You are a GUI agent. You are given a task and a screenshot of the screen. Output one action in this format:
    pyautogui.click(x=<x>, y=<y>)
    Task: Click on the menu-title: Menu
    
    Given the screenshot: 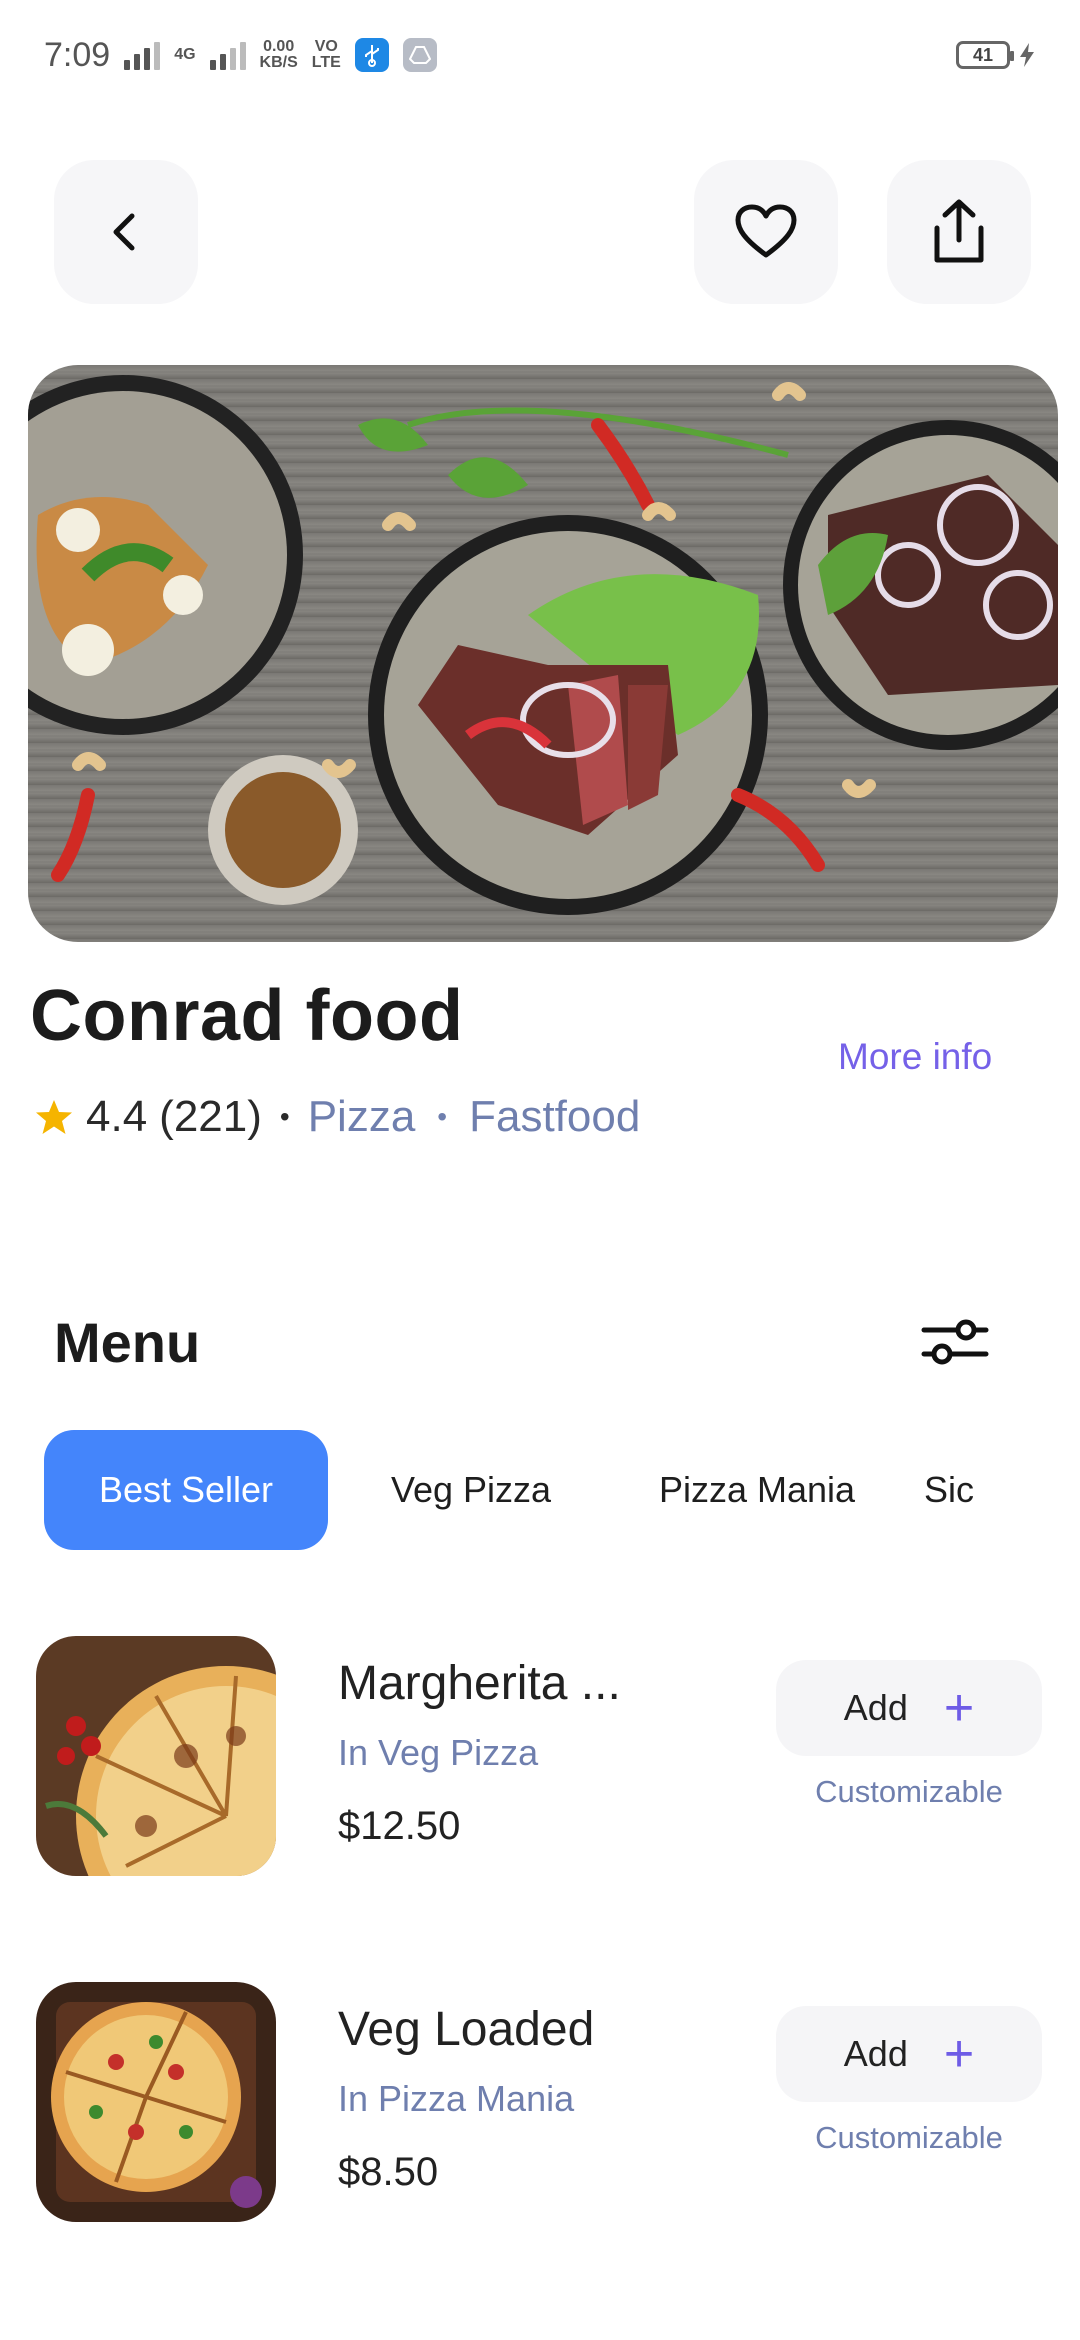 What is the action you would take?
    pyautogui.click(x=127, y=1342)
    